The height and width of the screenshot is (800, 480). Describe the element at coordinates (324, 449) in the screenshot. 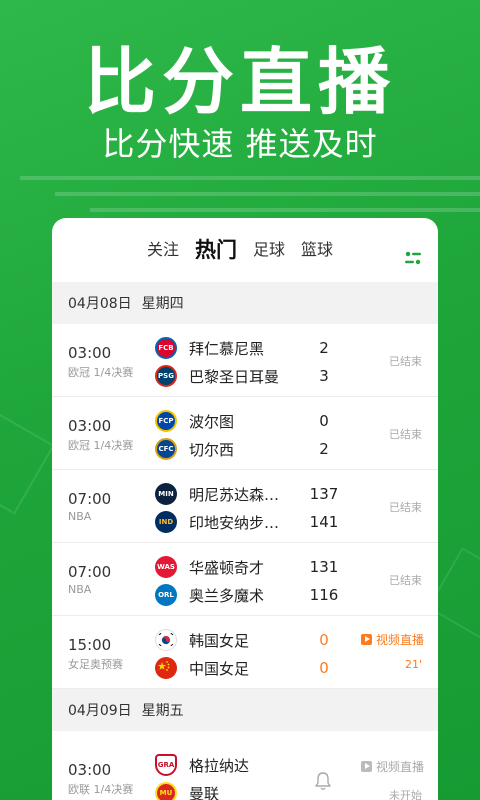

I see `away-score: 2` at that location.